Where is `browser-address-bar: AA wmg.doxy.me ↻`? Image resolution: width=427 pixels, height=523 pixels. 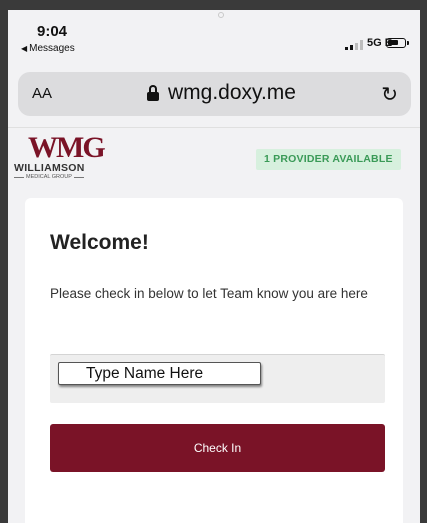 browser-address-bar: AA wmg.doxy.me ↻ is located at coordinates (214, 94).